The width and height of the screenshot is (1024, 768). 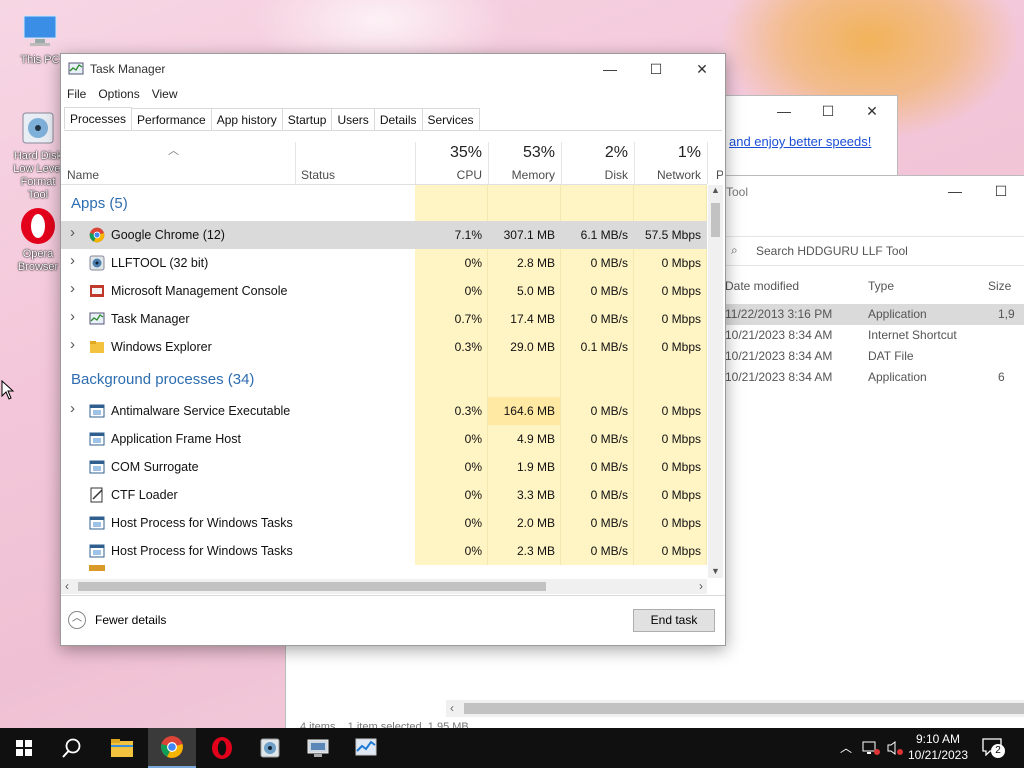 I want to click on file-type: DAT File, so click(x=891, y=356).